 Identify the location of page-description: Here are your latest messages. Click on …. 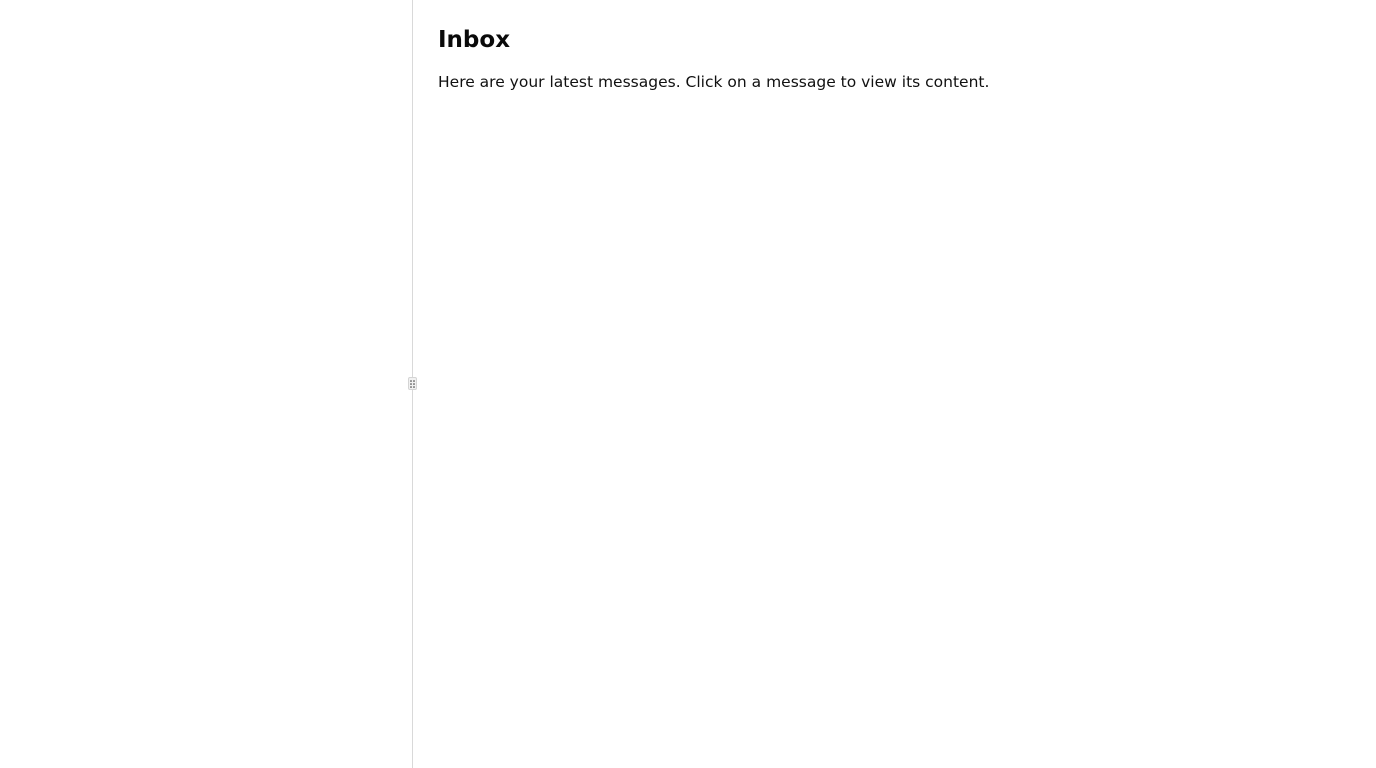
(714, 82).